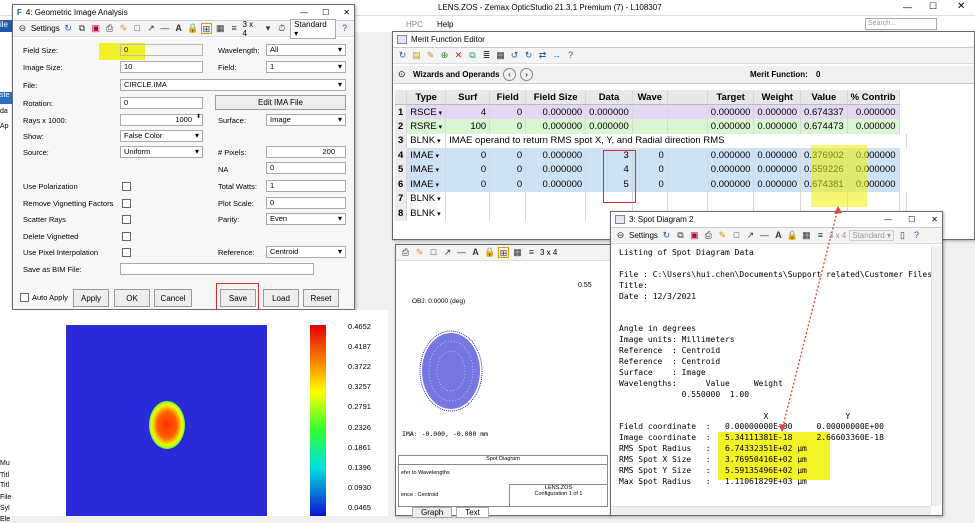 The height and width of the screenshot is (523, 975). I want to click on ok-button: OK, so click(132, 298).